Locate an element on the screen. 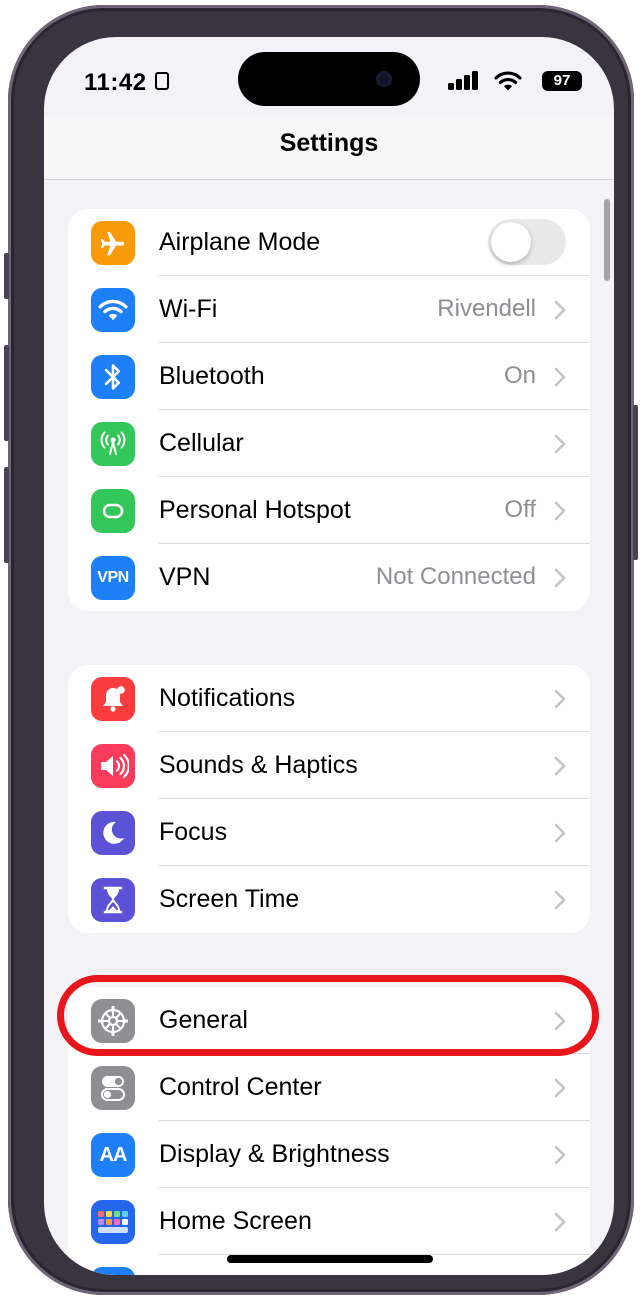 This screenshot has height=1301, width=642. gear-icon is located at coordinates (113, 1021).